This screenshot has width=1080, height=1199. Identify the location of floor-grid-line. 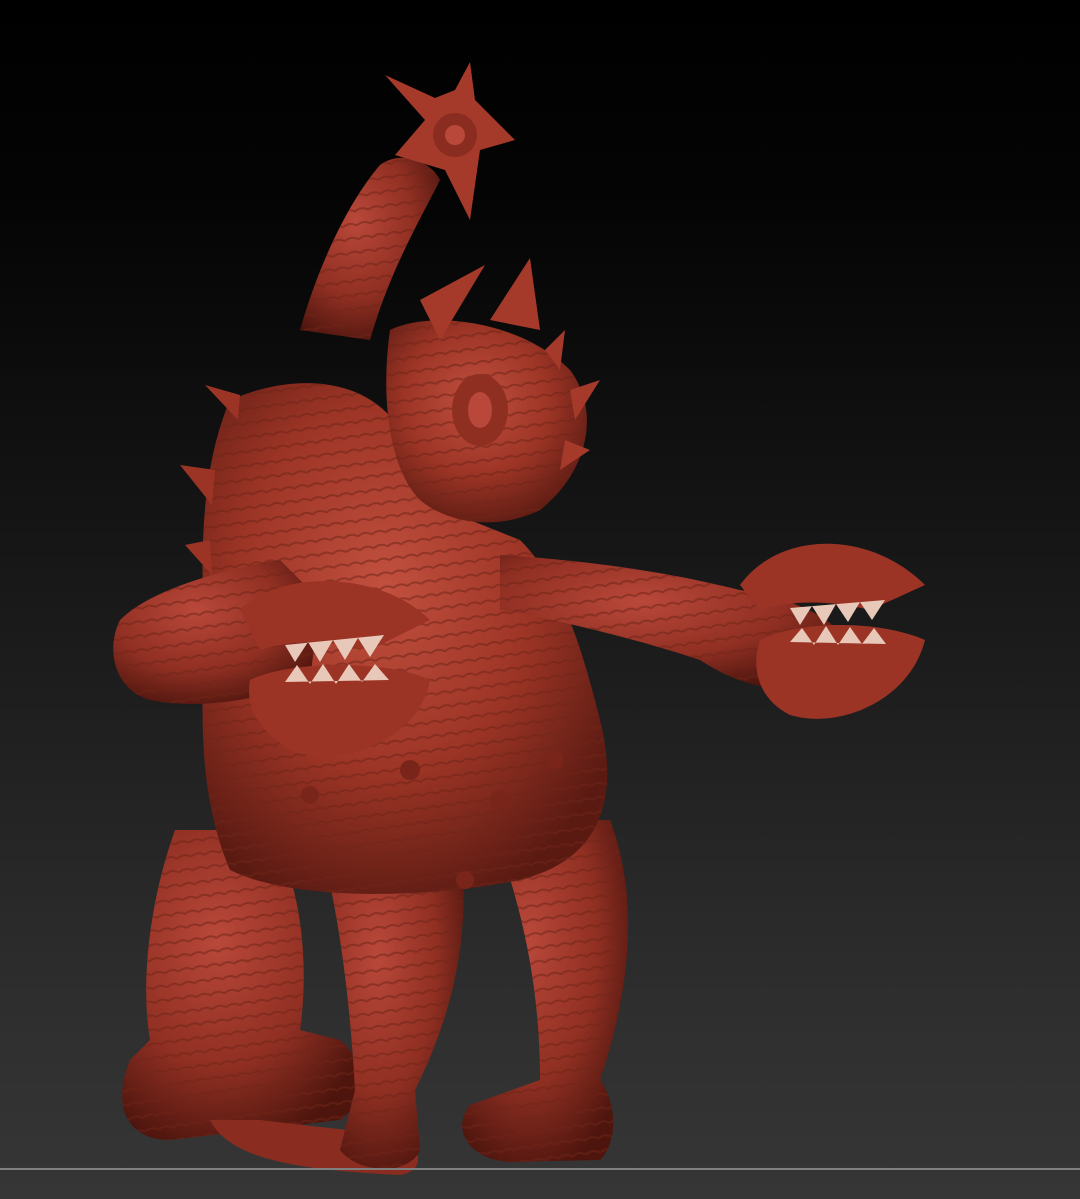
(540, 1169).